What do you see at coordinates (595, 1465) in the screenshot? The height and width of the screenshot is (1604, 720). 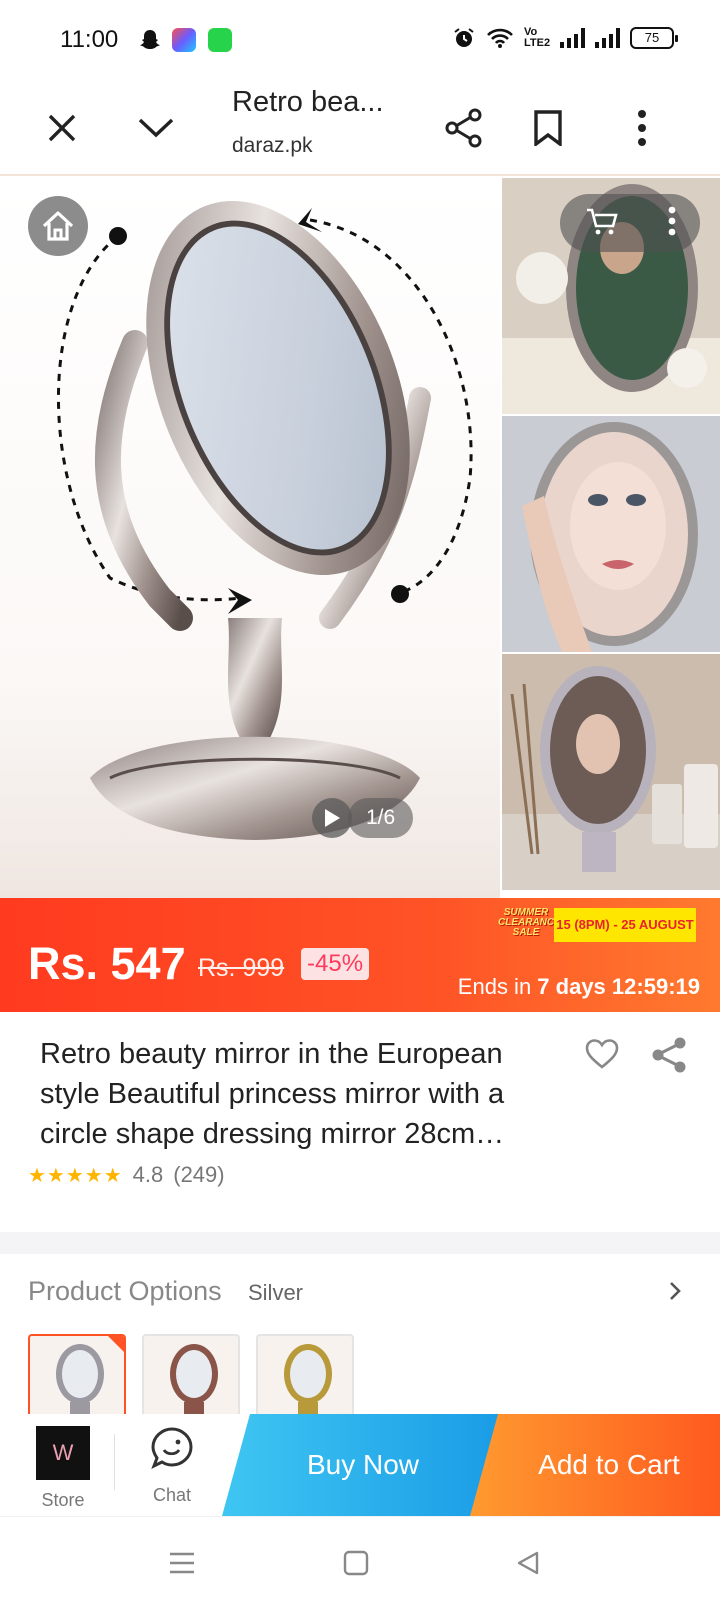 I see `add-to-cart-button: Add to Cart` at bounding box center [595, 1465].